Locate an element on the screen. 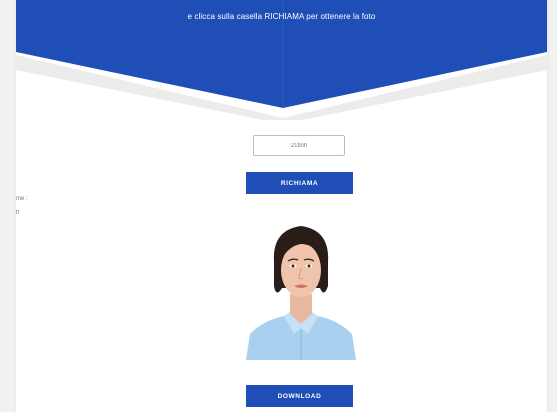 The width and height of the screenshot is (557, 412). richiama-button: RICHIAMA is located at coordinates (299, 183).